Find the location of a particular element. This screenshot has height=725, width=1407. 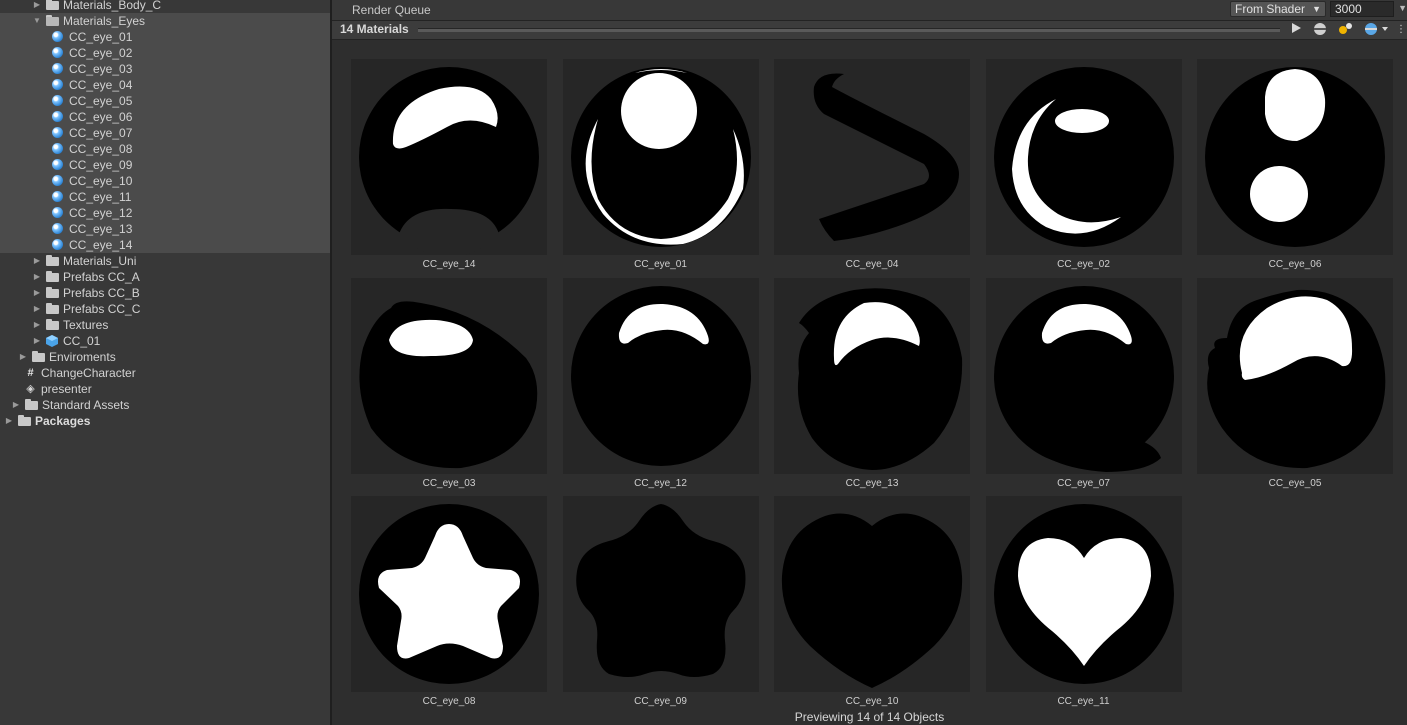

material-preview-label: CC_eye_06 is located at coordinates (1295, 264).